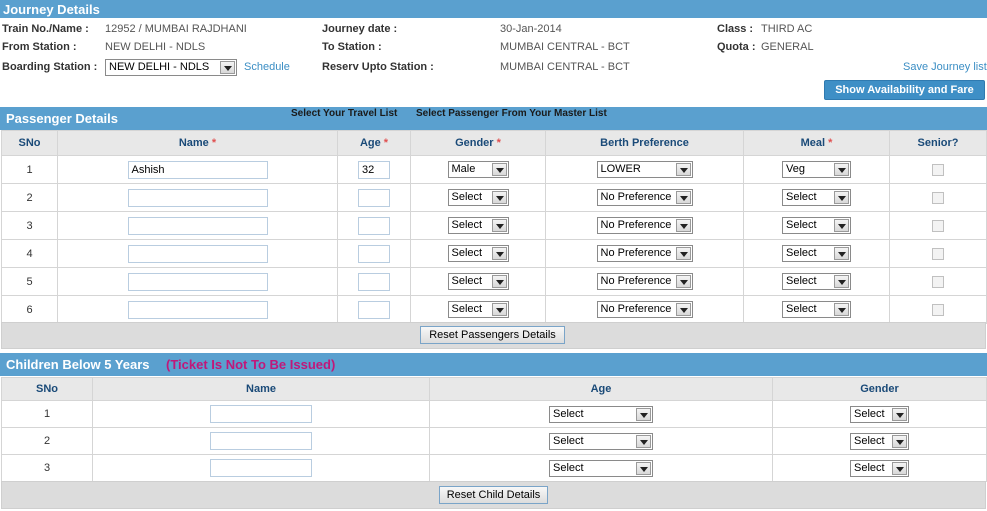 The image size is (987, 511). What do you see at coordinates (904, 90) in the screenshot?
I see `show-availability-button: Show Availability and Fare` at bounding box center [904, 90].